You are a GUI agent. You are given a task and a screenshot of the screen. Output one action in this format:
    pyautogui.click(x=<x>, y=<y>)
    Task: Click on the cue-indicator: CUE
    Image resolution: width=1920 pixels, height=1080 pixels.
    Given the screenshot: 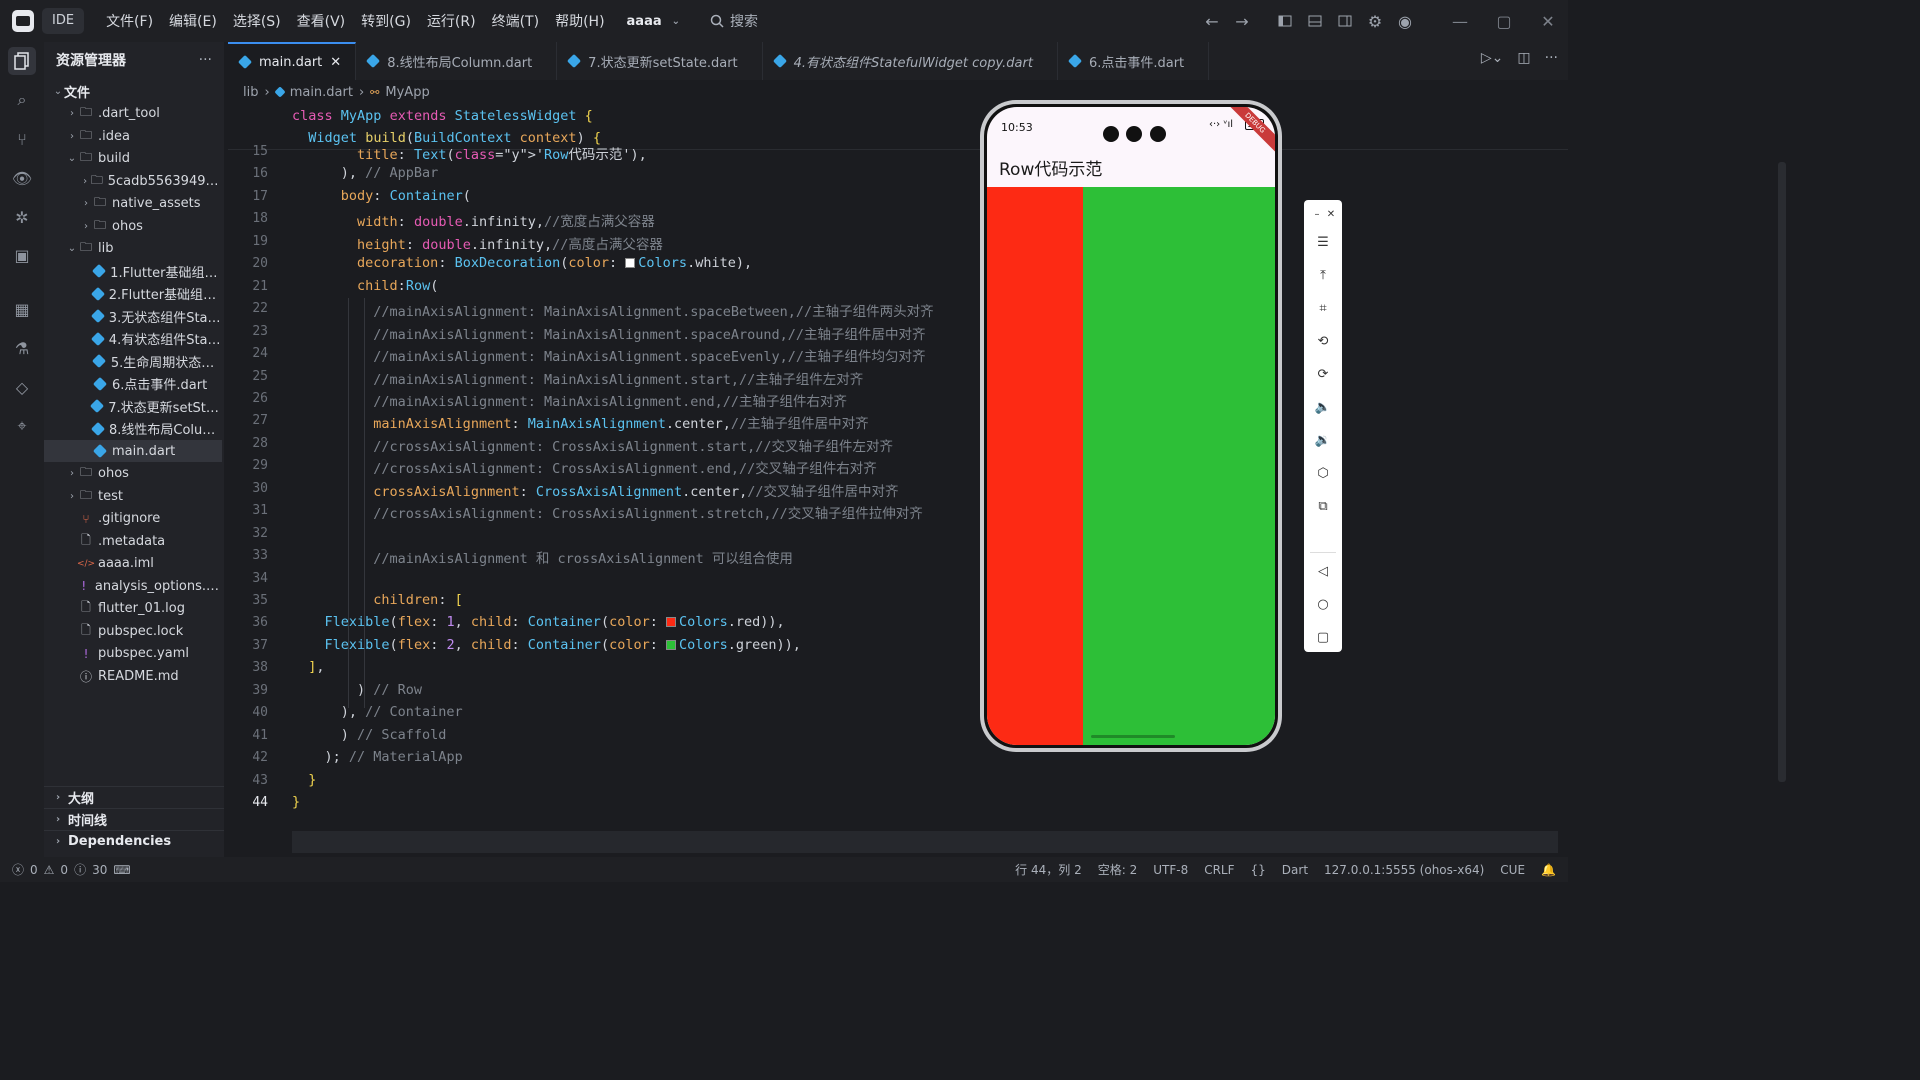 What is the action you would take?
    pyautogui.click(x=1512, y=870)
    